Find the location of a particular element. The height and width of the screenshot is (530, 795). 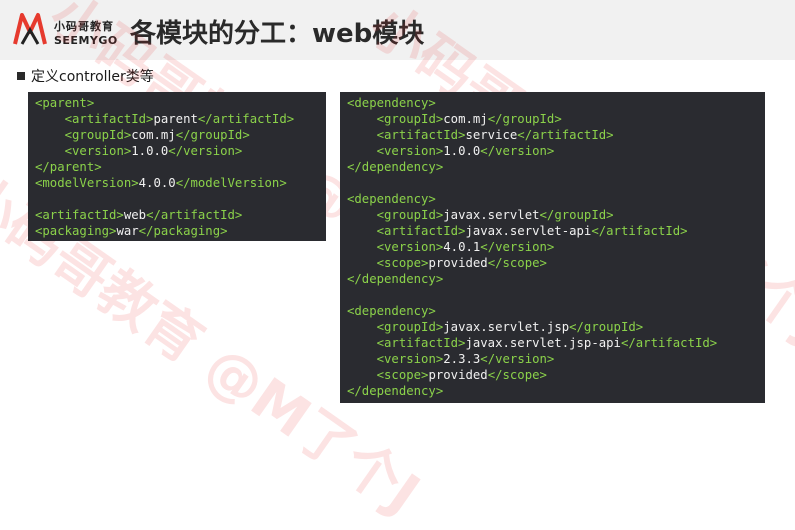

code-line: <groupId>javax.servlet</groupId> is located at coordinates (552, 215).